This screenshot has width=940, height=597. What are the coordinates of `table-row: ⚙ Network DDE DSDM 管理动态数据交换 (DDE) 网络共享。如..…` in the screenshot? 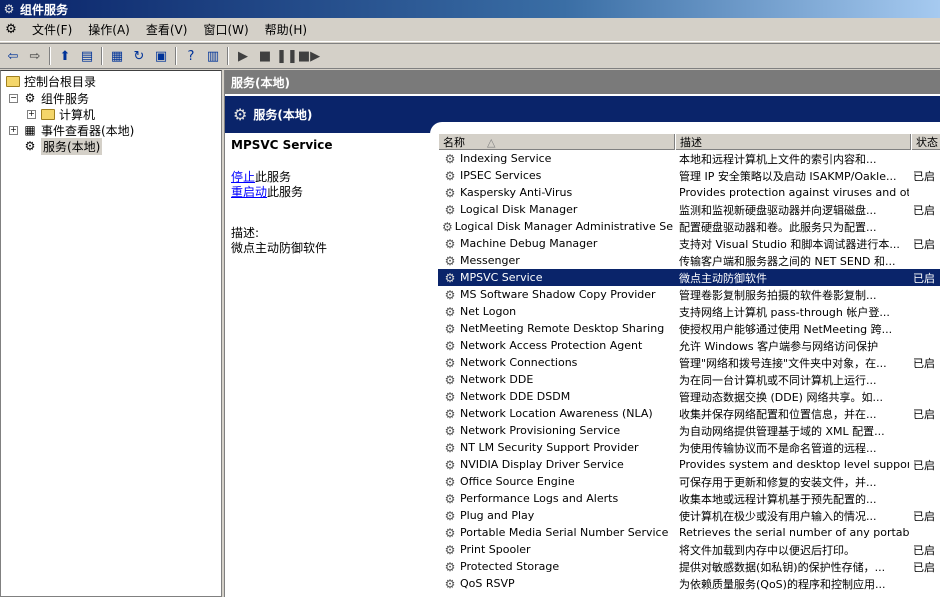 It's located at (689, 396).